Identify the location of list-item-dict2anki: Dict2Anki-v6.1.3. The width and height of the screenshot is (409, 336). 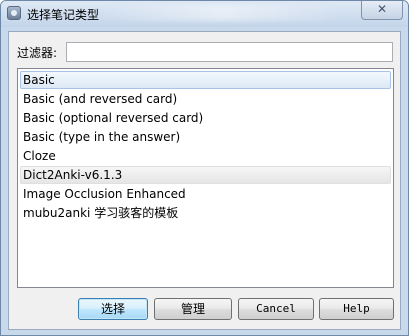
(205, 175).